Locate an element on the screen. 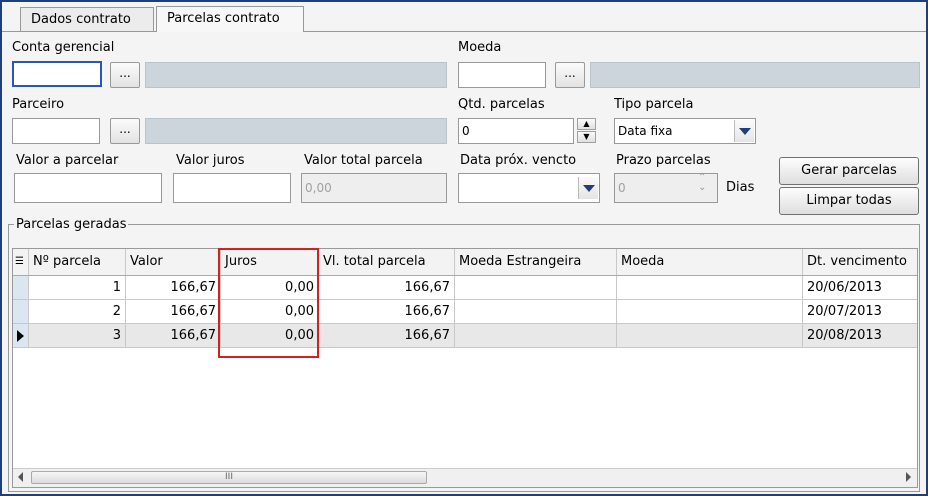 The image size is (928, 496). qtd-parcelas-input: 0 is located at coordinates (516, 131).